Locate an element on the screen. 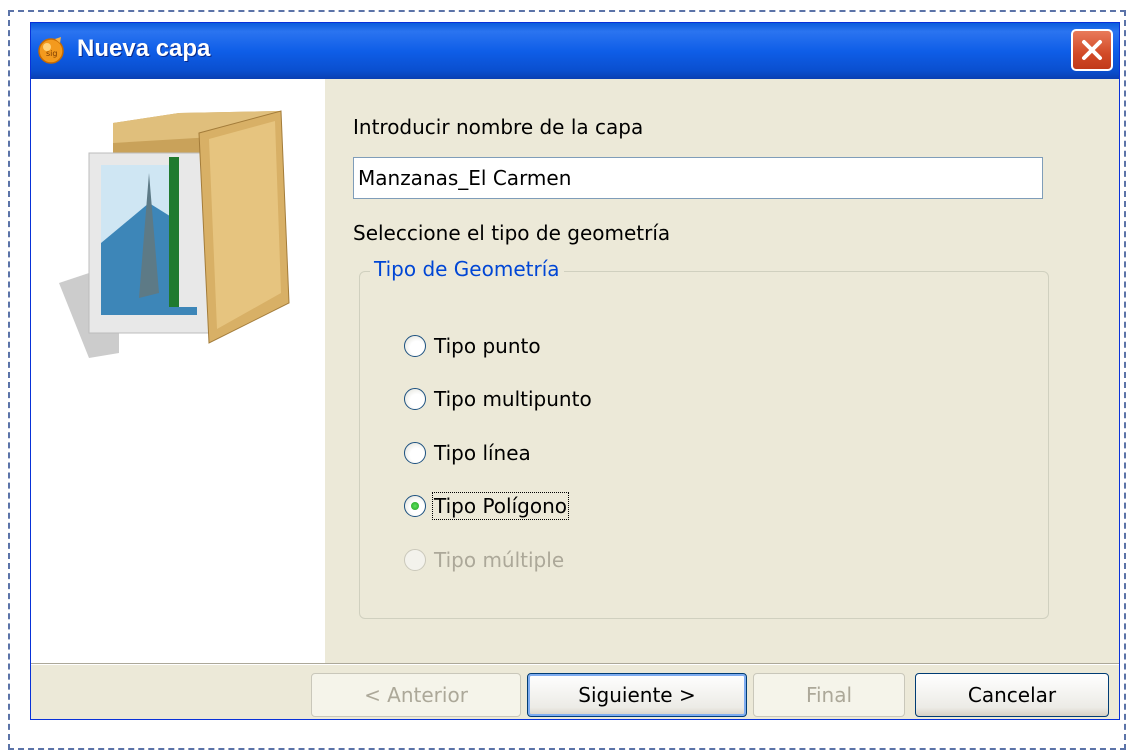  previous-button: < Anterior is located at coordinates (416, 695).